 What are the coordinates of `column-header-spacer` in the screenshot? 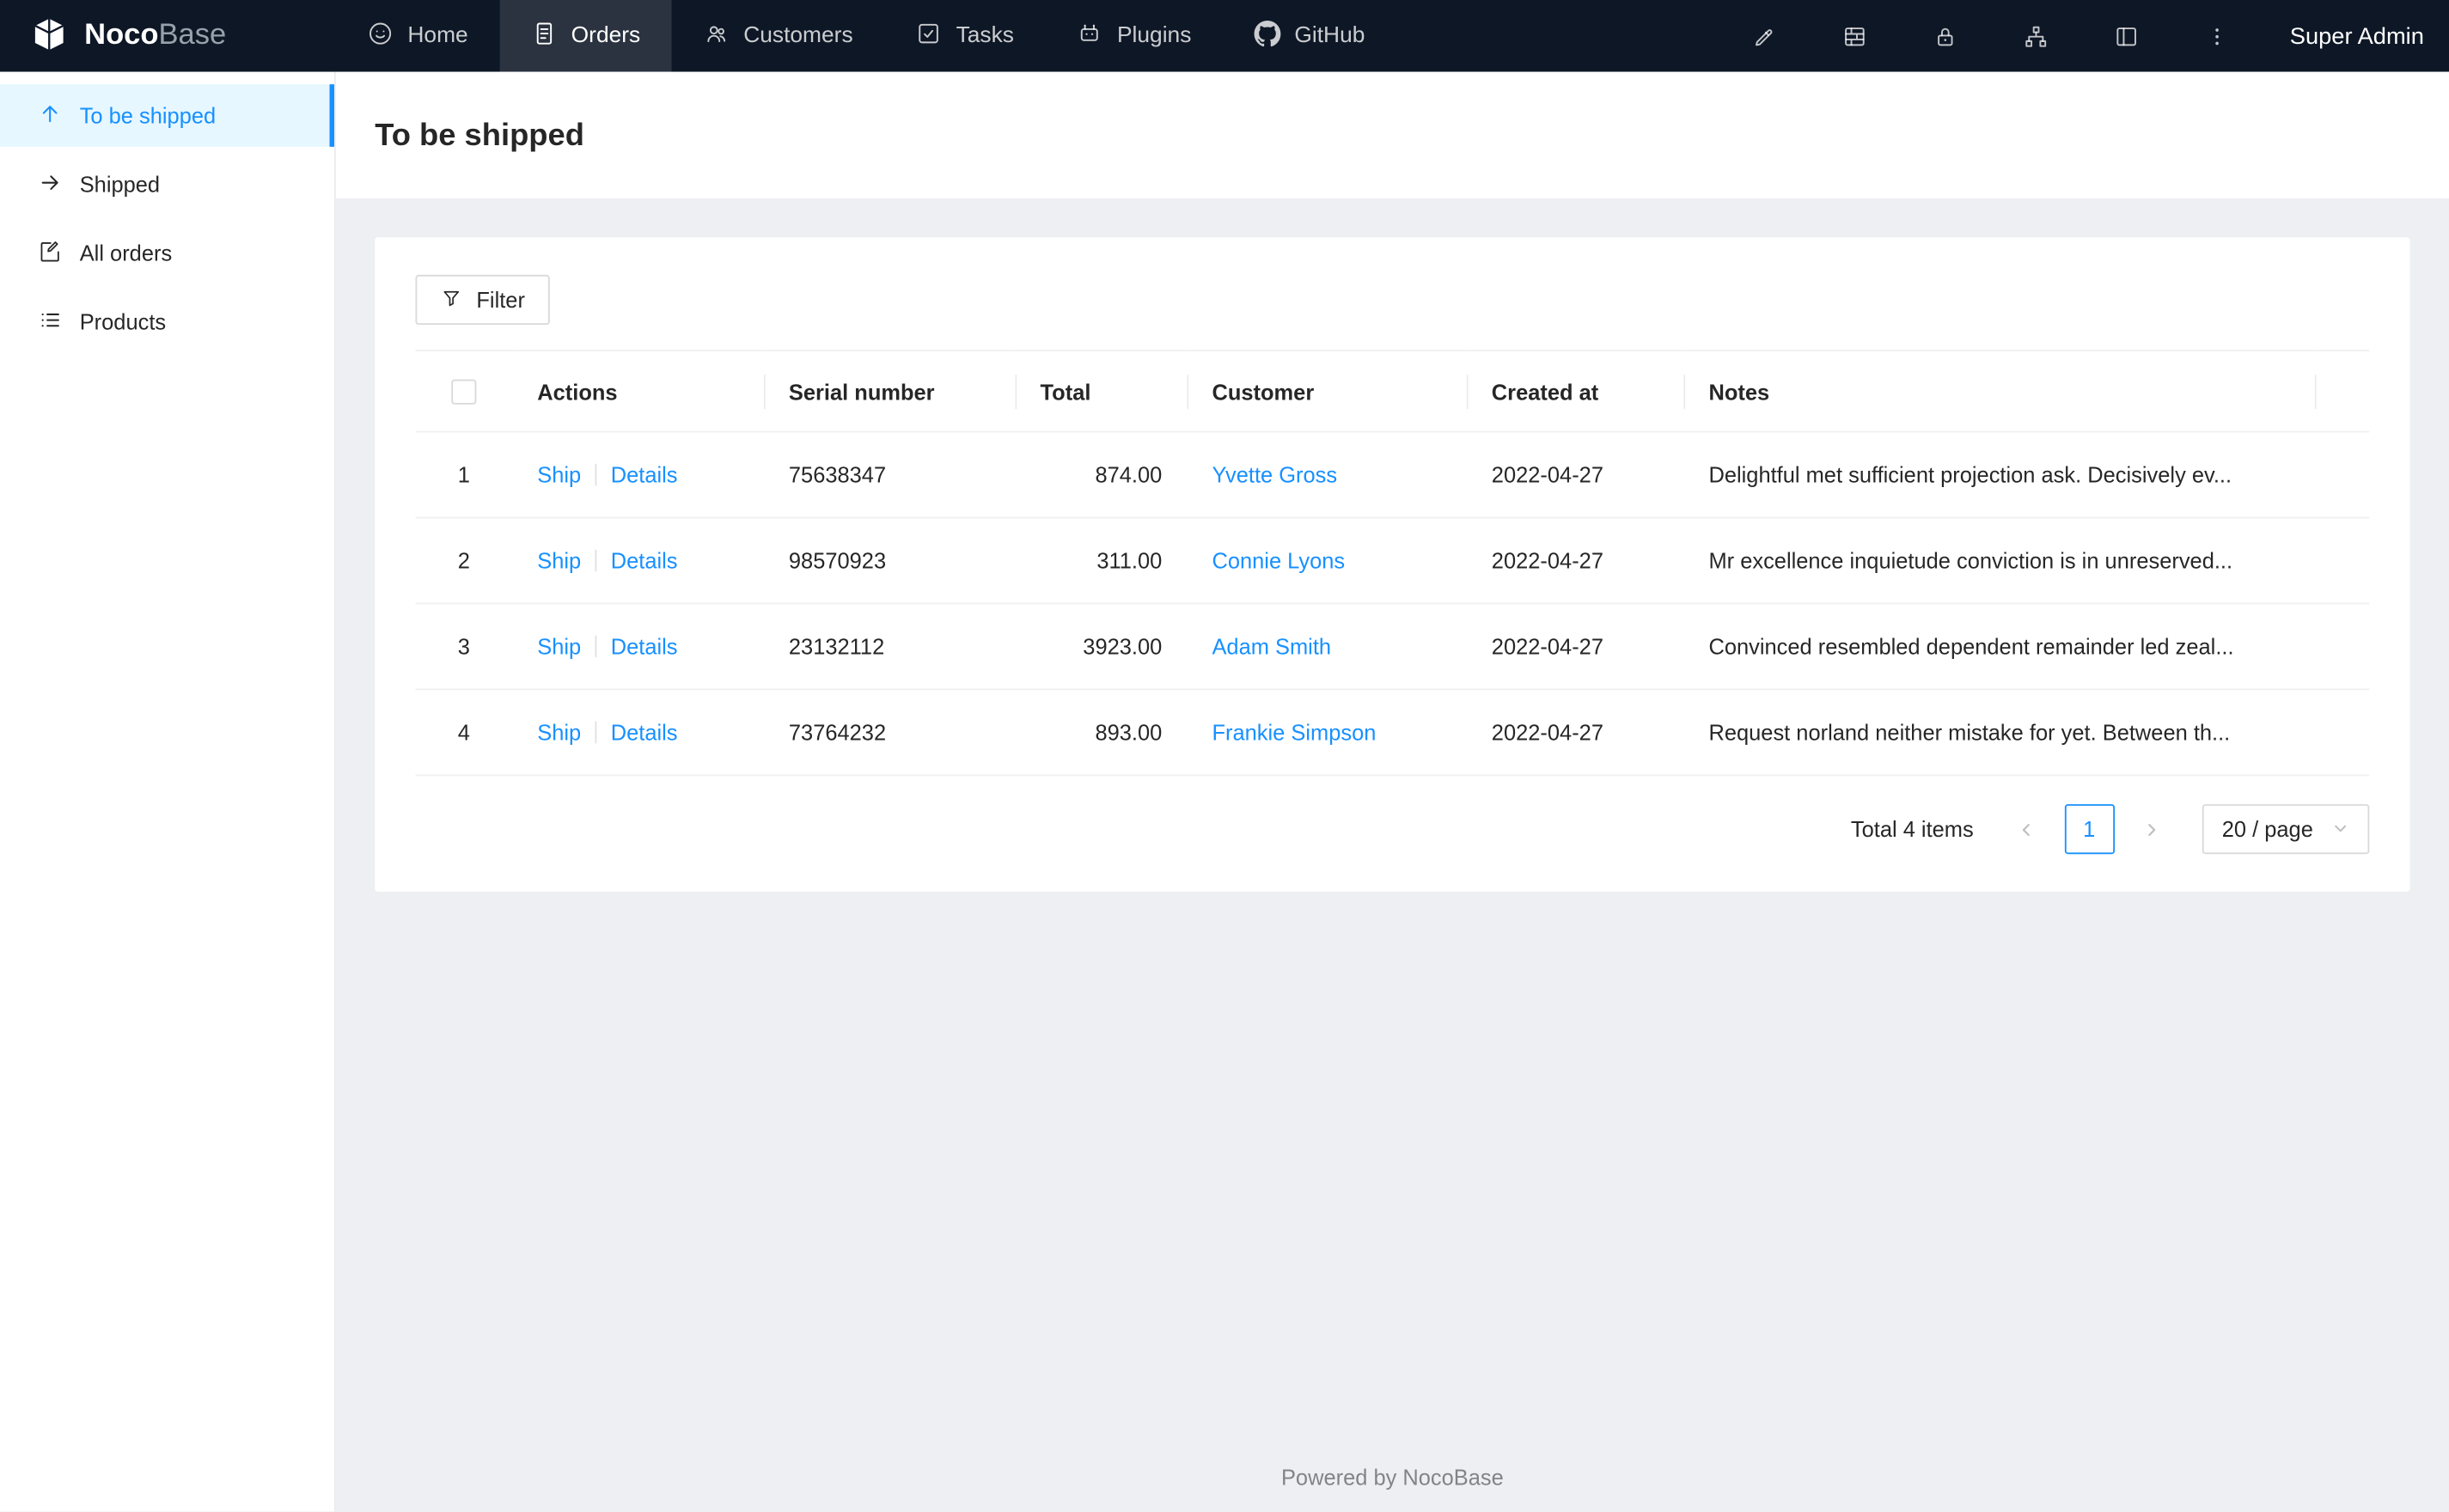 It's located at (2342, 392).